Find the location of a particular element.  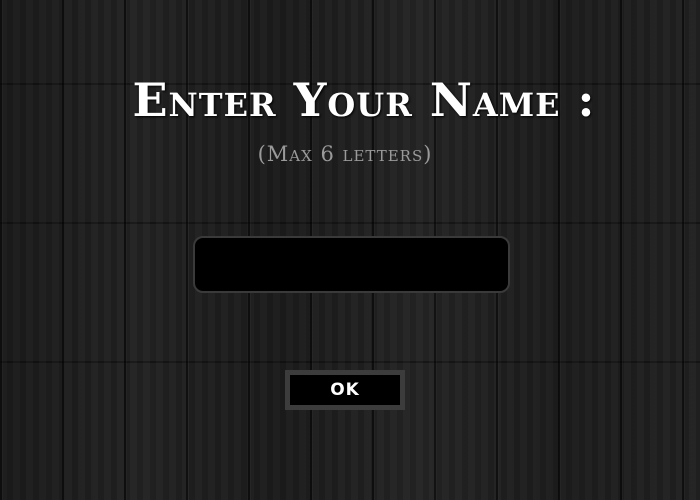

page-title: Enter Your Name : is located at coordinates (364, 100).